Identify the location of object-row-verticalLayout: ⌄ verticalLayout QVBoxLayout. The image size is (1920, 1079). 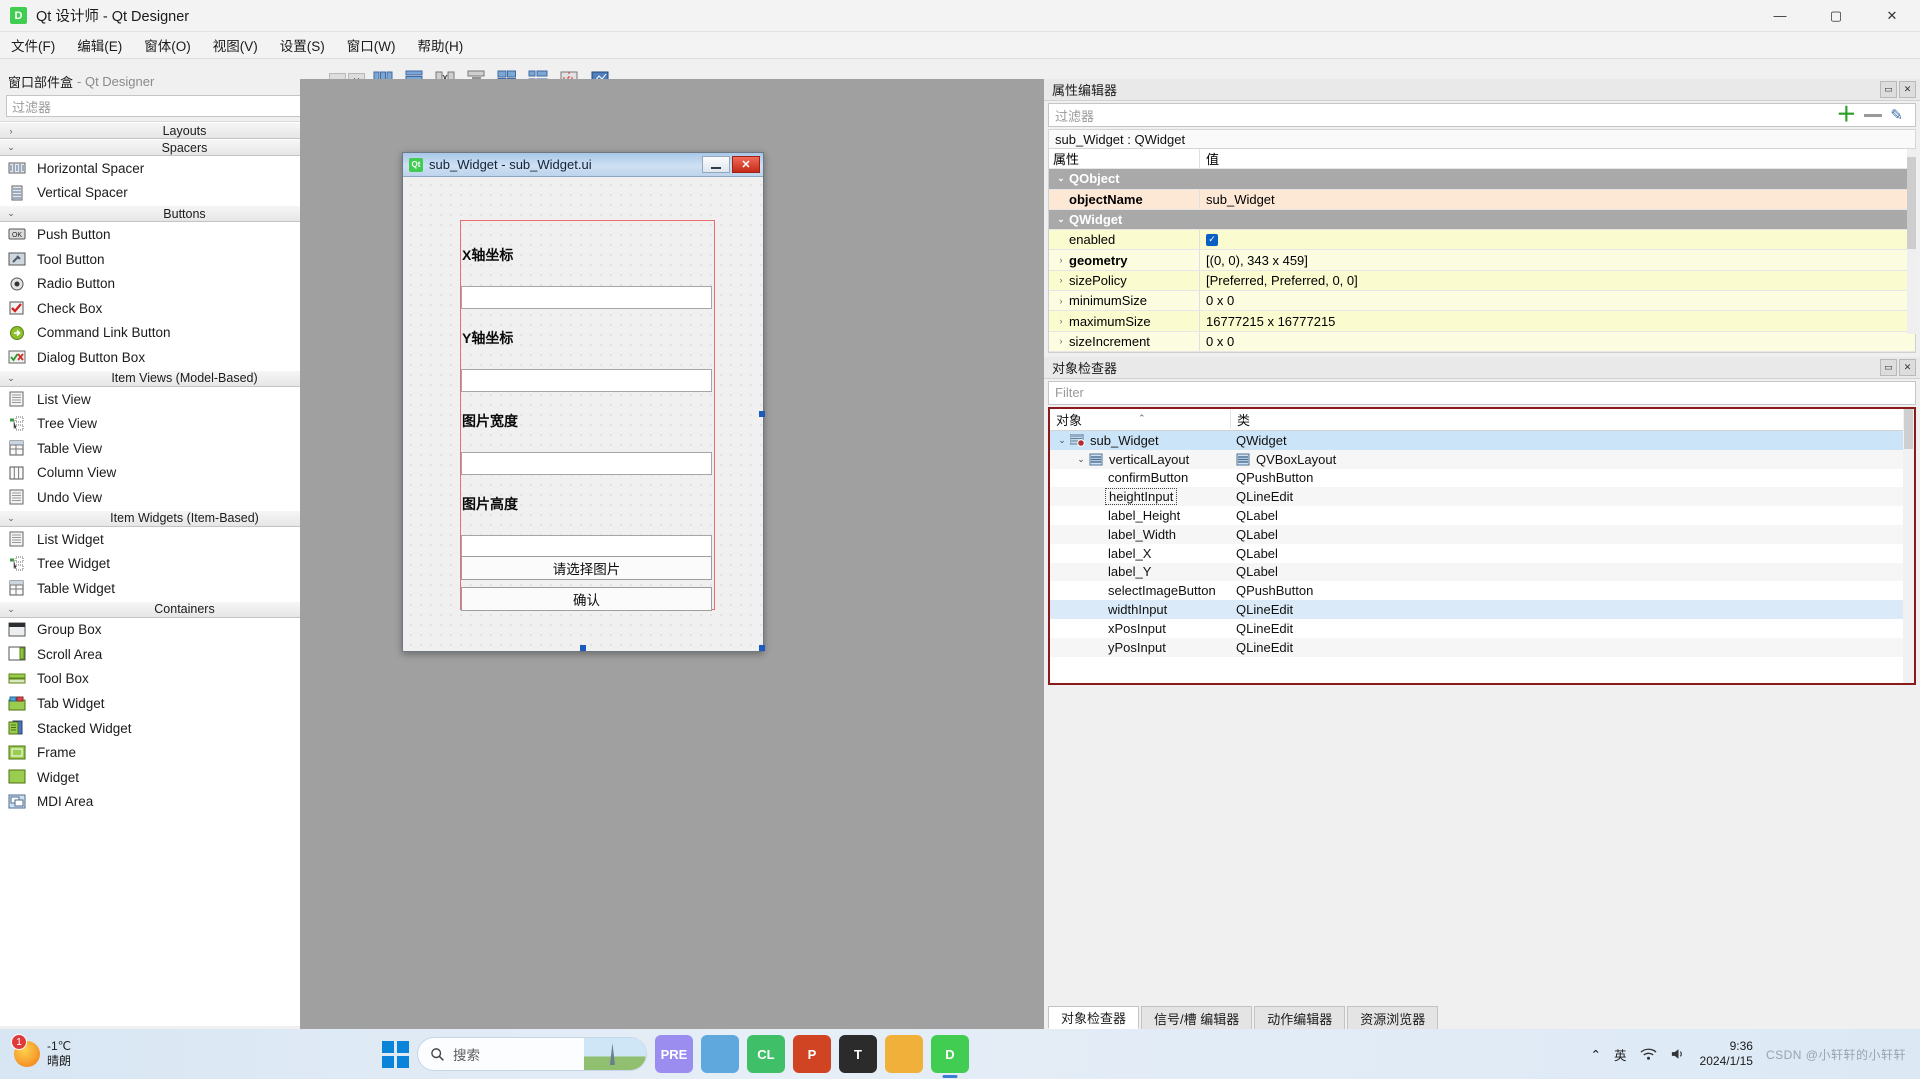
(1482, 459).